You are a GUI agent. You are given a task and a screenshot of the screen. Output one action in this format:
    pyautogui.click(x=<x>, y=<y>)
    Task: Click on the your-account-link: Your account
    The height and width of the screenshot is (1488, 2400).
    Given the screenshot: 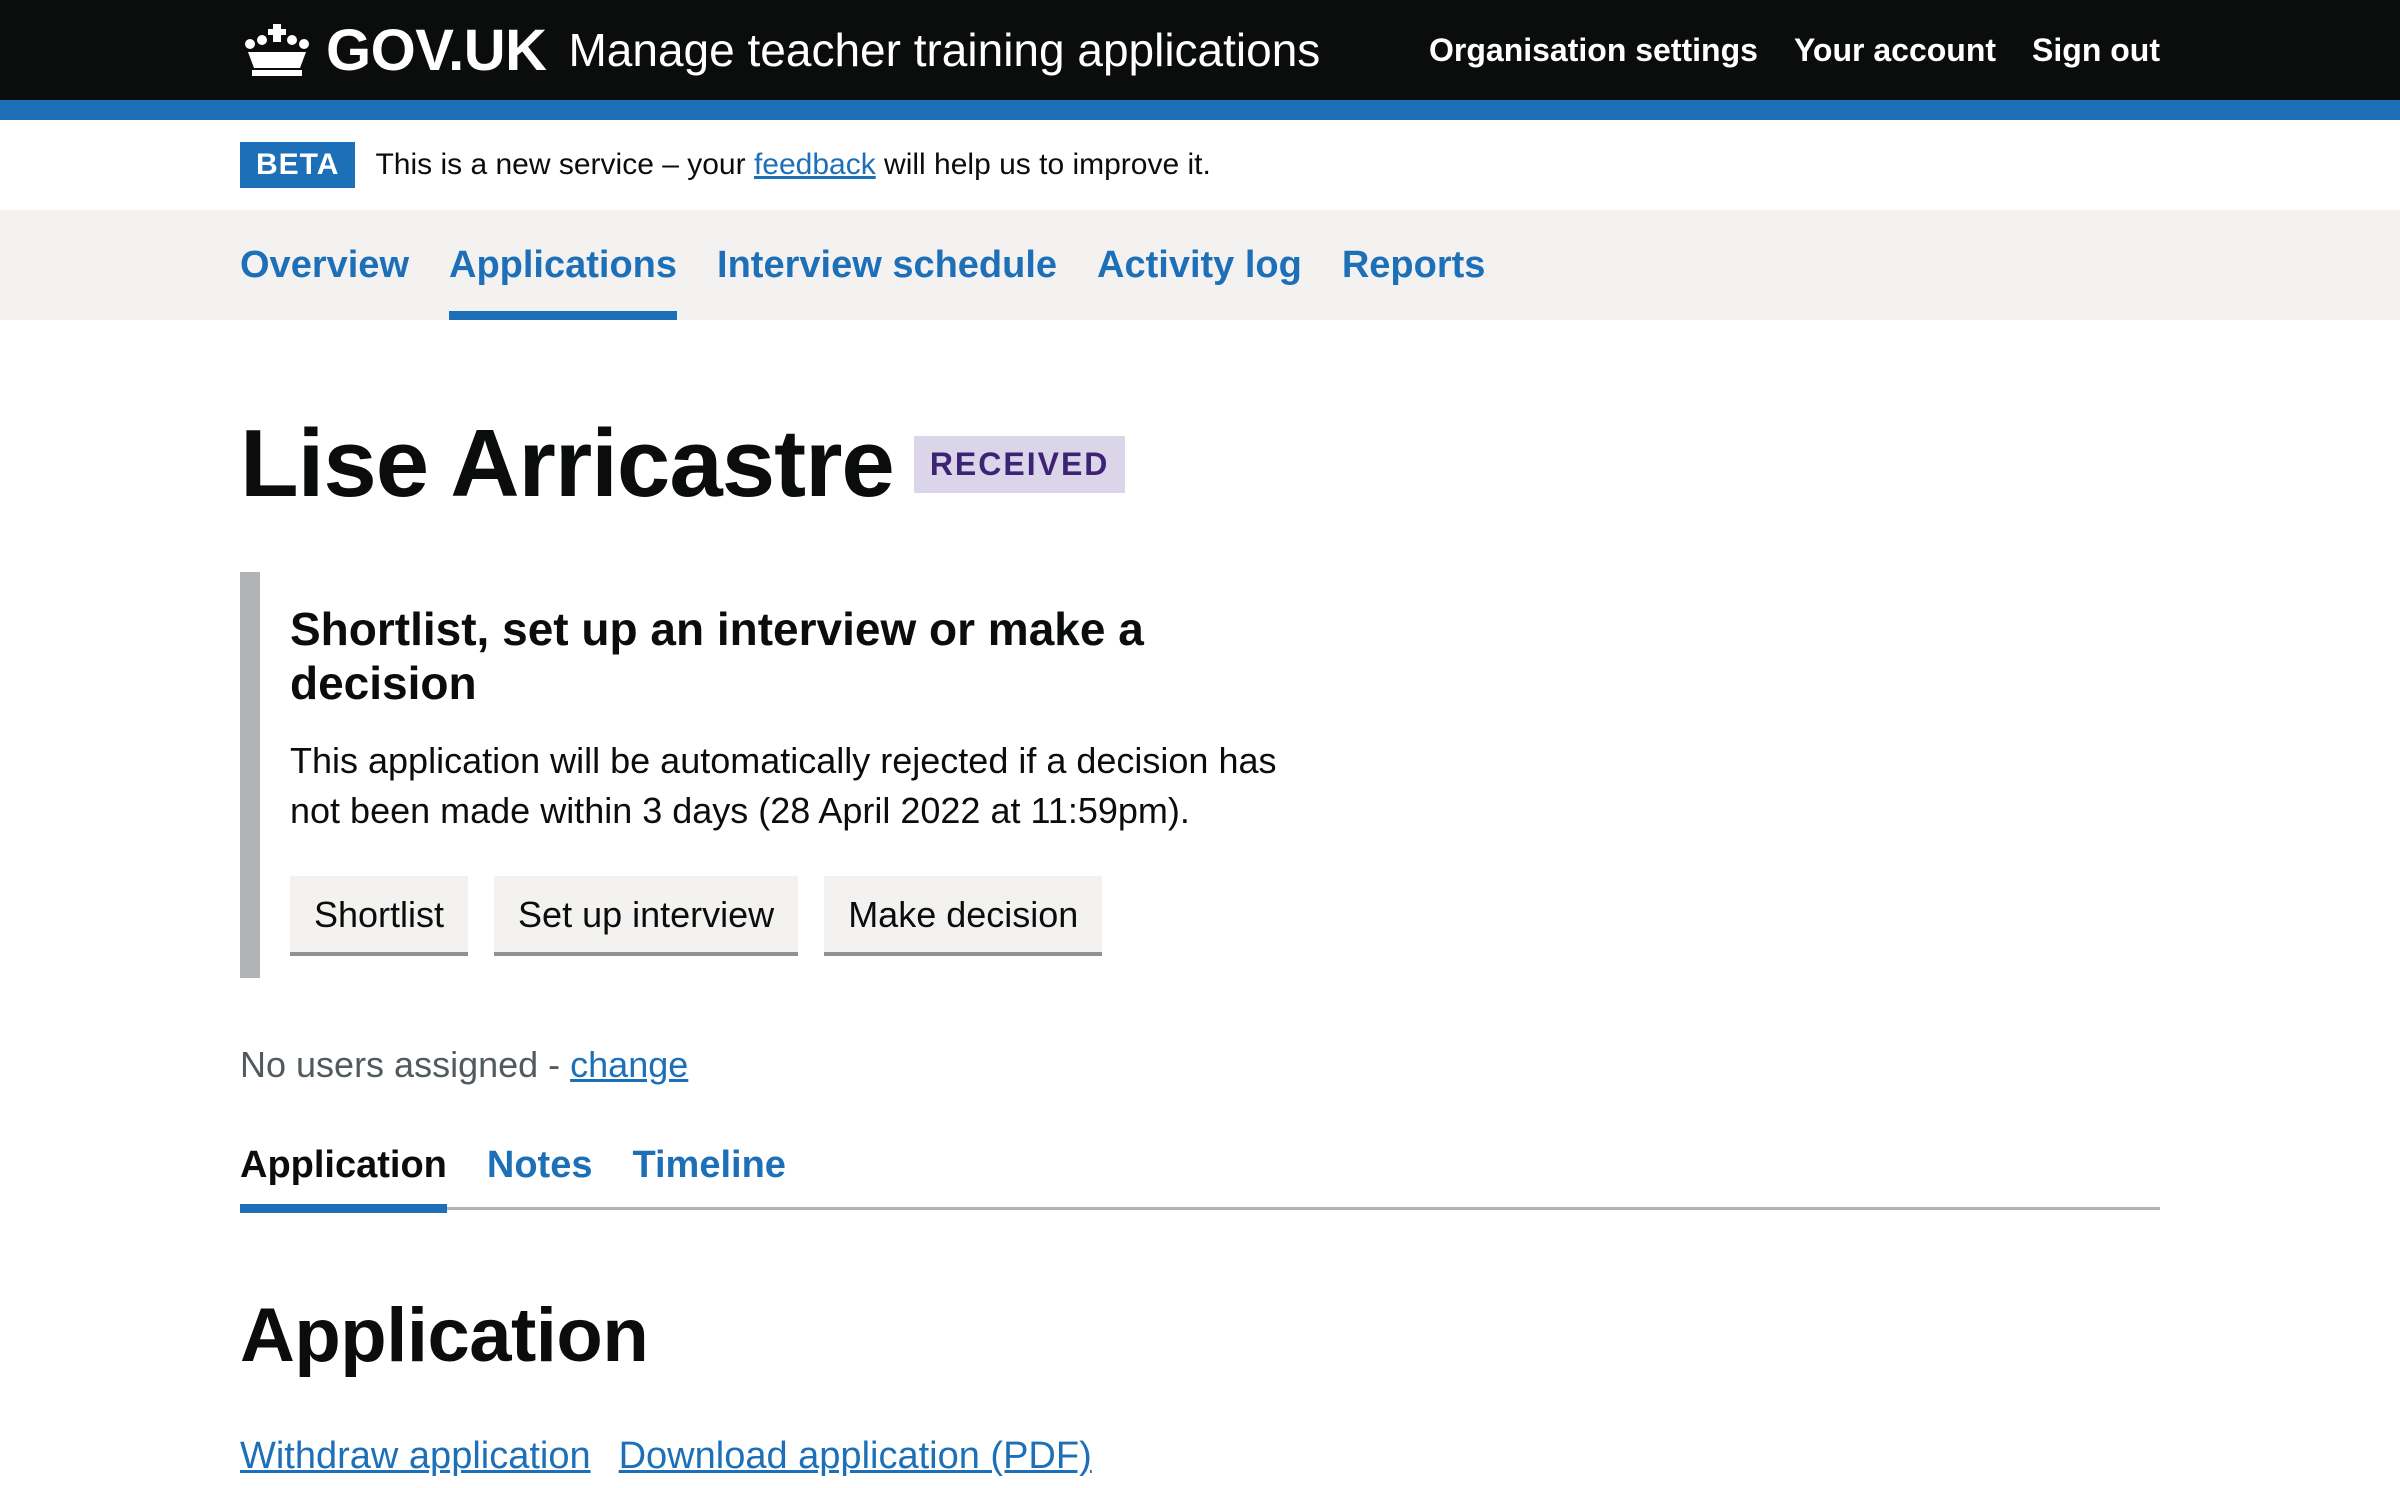 What is the action you would take?
    pyautogui.click(x=1895, y=50)
    